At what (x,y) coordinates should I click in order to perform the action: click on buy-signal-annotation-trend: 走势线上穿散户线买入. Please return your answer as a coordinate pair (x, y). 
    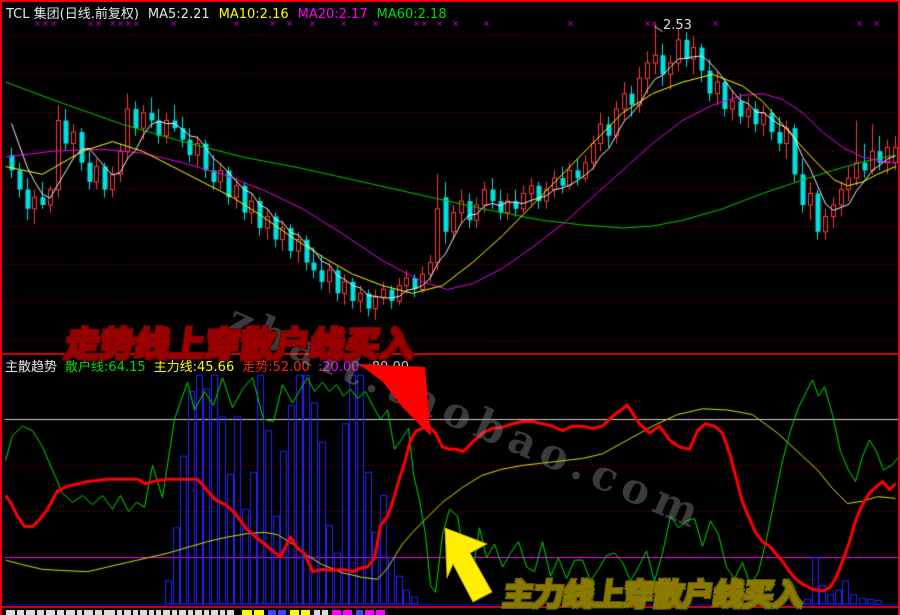
    Looking at the image, I should click on (241, 345).